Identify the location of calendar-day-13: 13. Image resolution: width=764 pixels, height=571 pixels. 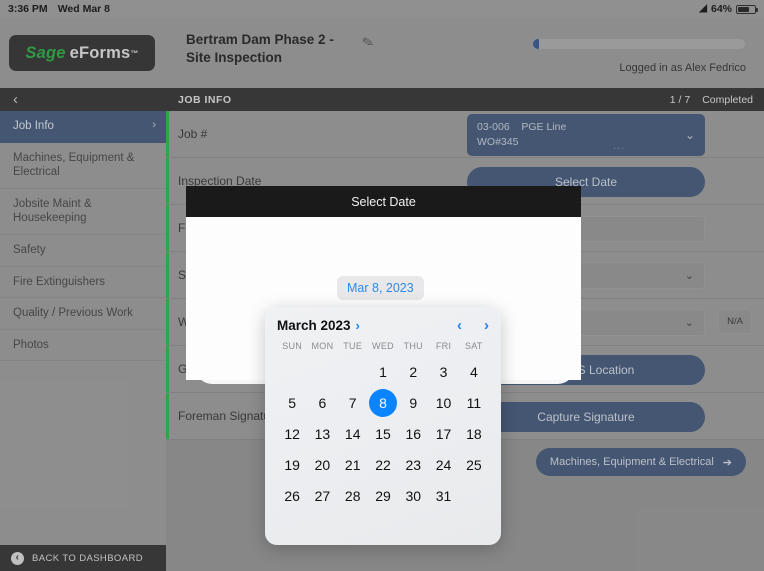
(322, 434).